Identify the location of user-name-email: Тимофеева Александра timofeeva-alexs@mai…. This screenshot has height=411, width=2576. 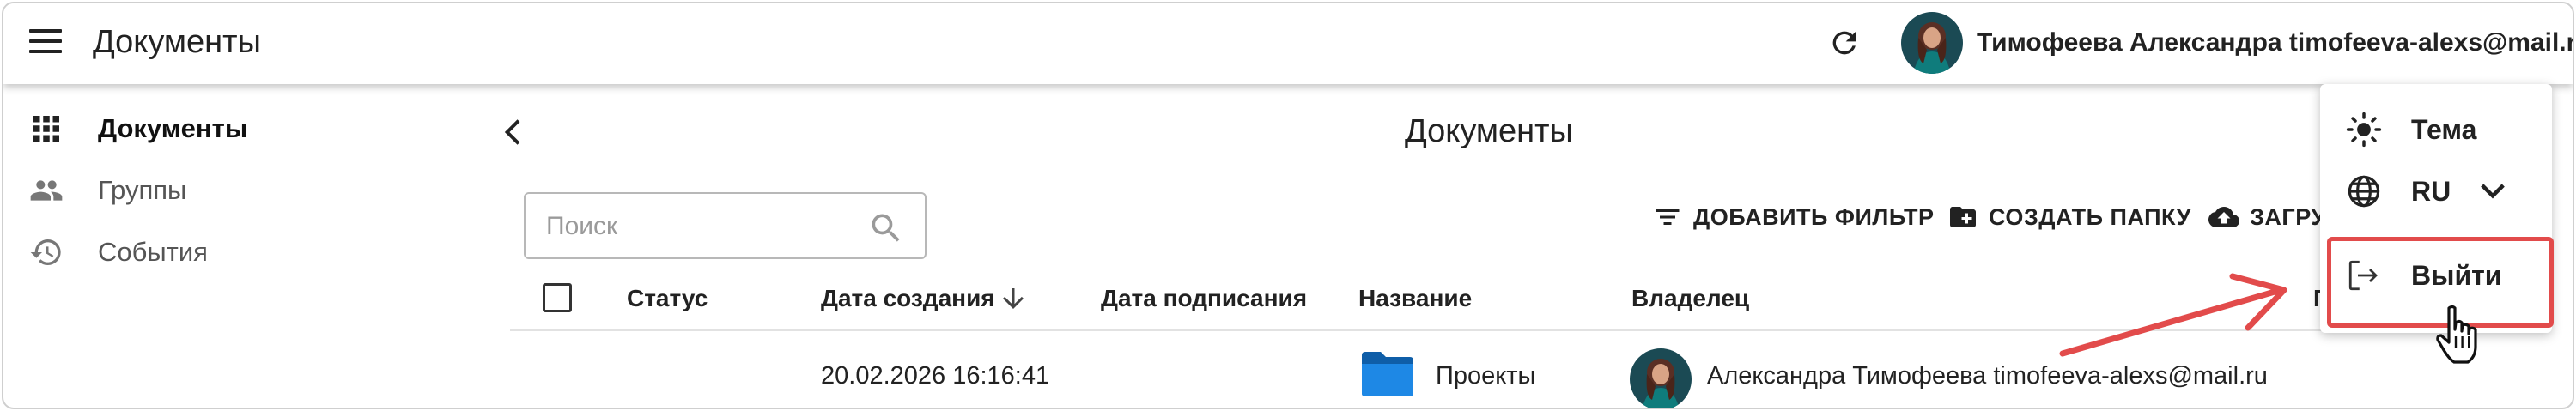
(2275, 43).